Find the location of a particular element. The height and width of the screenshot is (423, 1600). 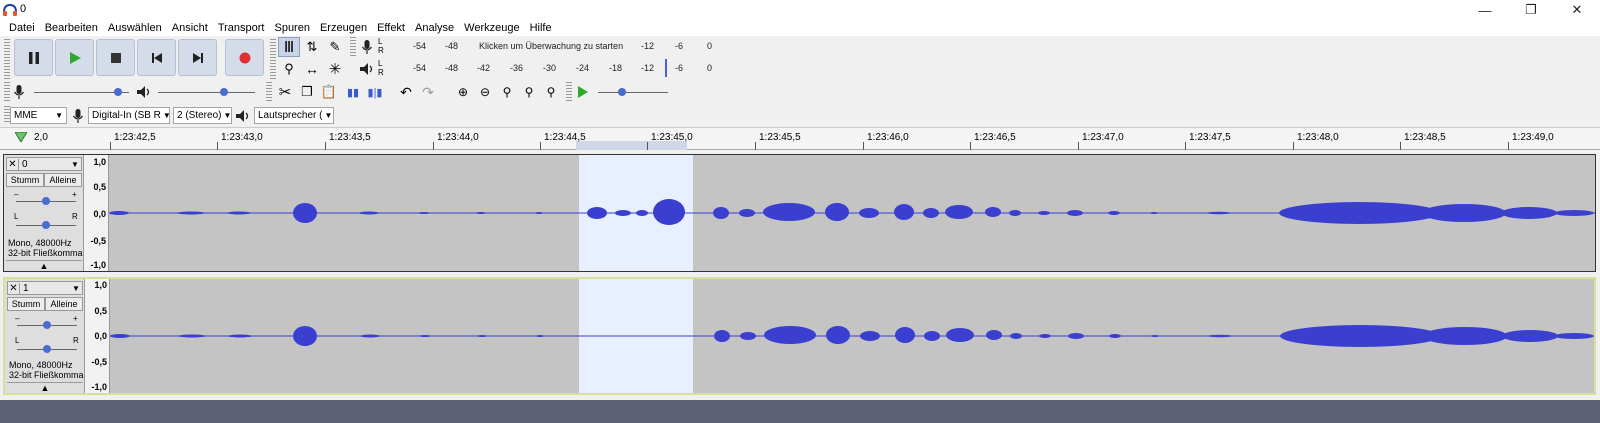

pause-button is located at coordinates (33, 57).